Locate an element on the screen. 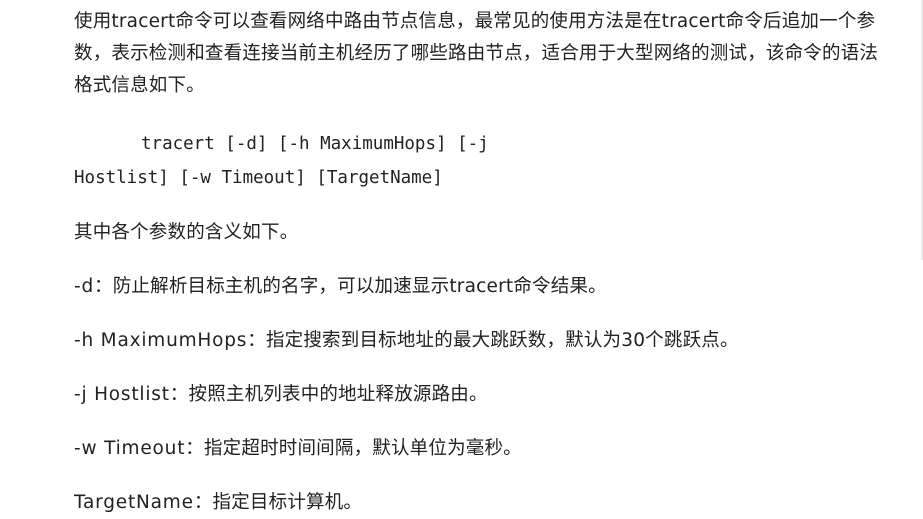 Image resolution: width=923 pixels, height=519 pixels. param-name: -j Hostlist is located at coordinates (122, 394).